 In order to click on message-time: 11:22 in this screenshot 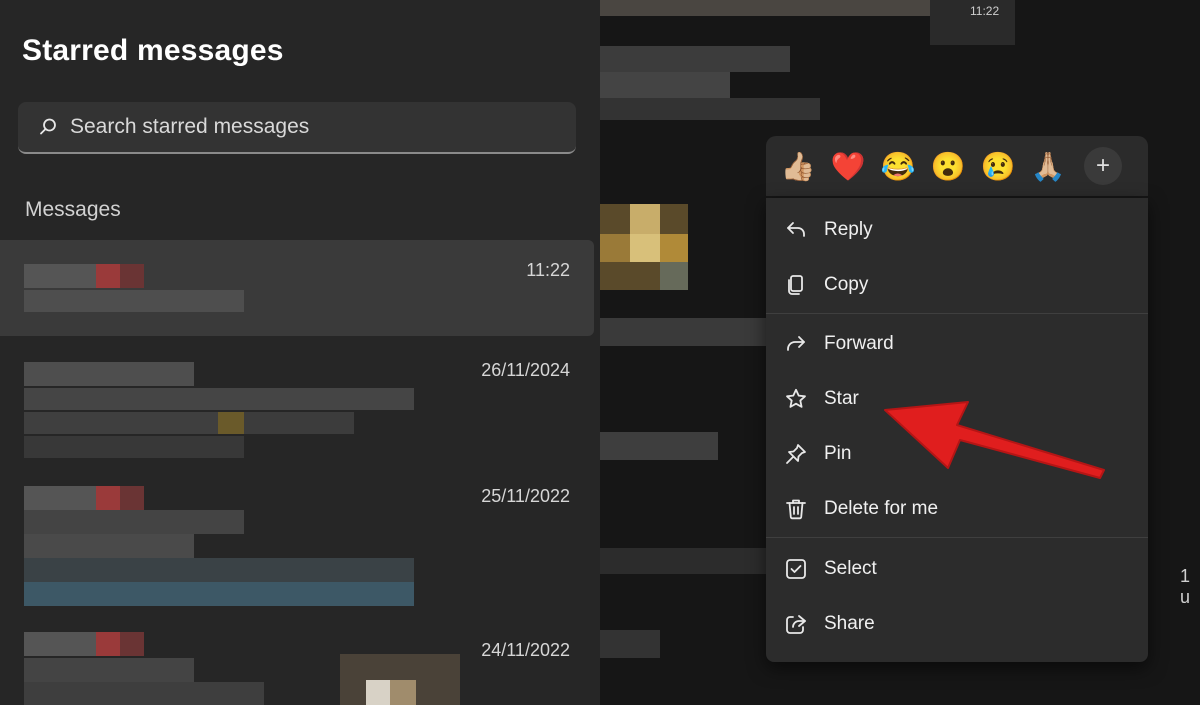, I will do `click(548, 270)`.